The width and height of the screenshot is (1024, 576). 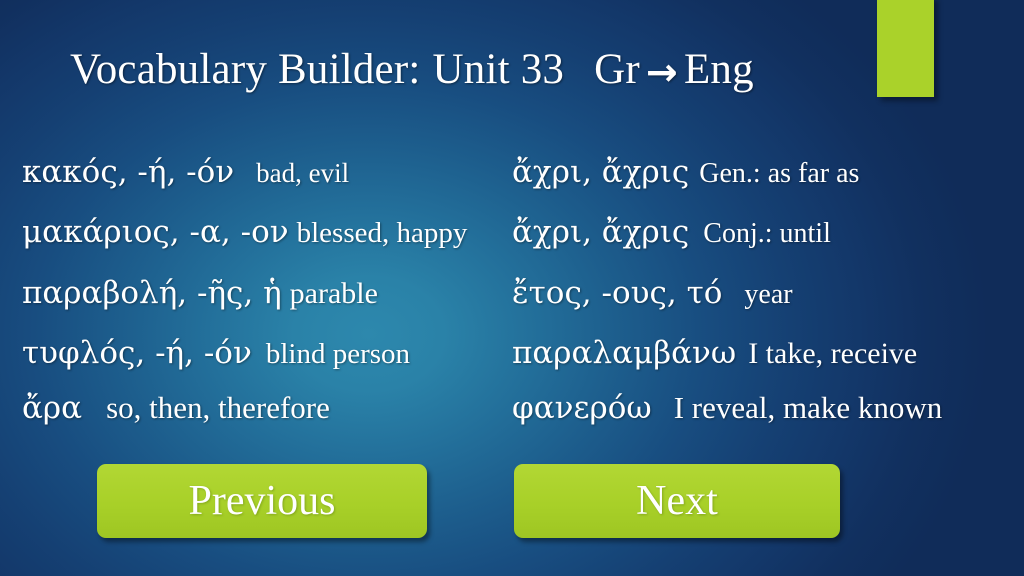 I want to click on vocabulary-row: ἄχρι, ἄχρις Conj.: until, so click(x=671, y=232).